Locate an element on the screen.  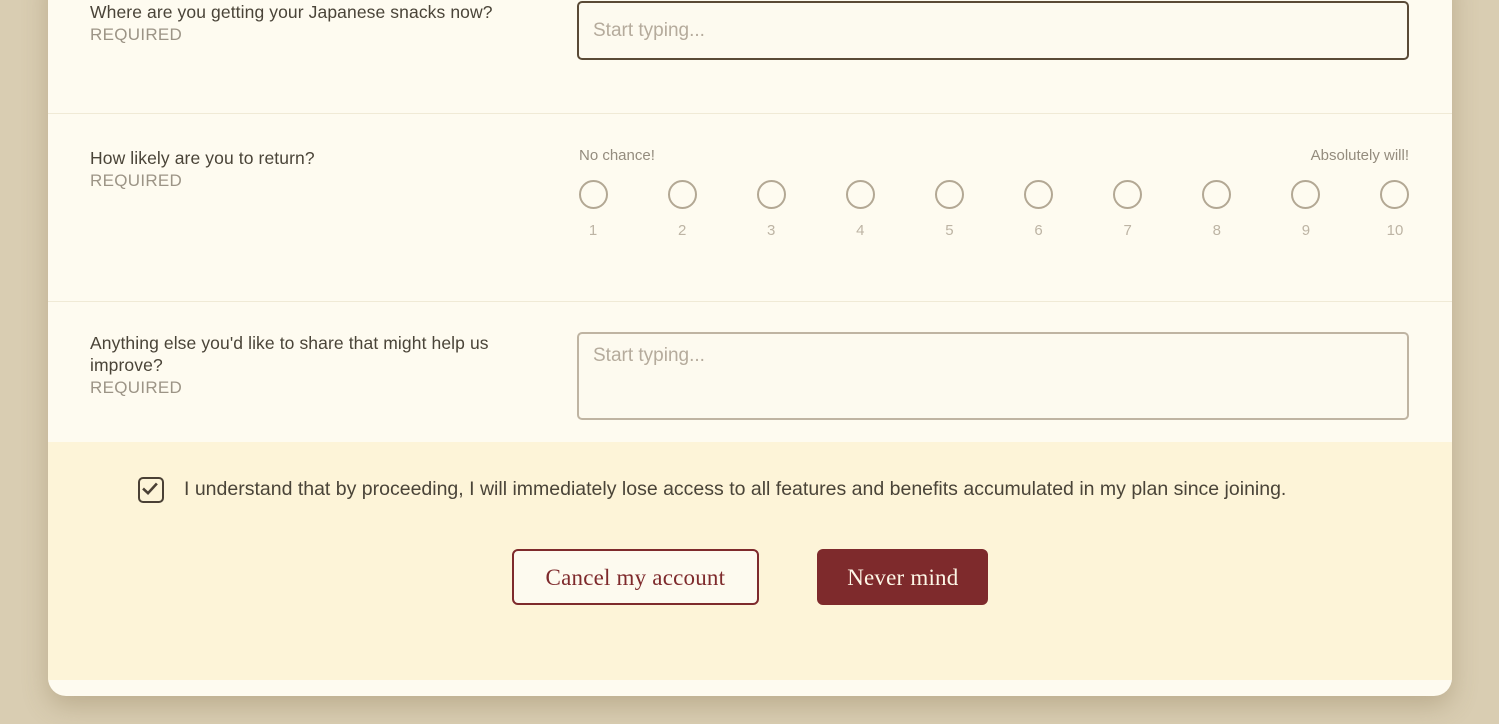
cancel-account-button: Cancel my account is located at coordinates (635, 577).